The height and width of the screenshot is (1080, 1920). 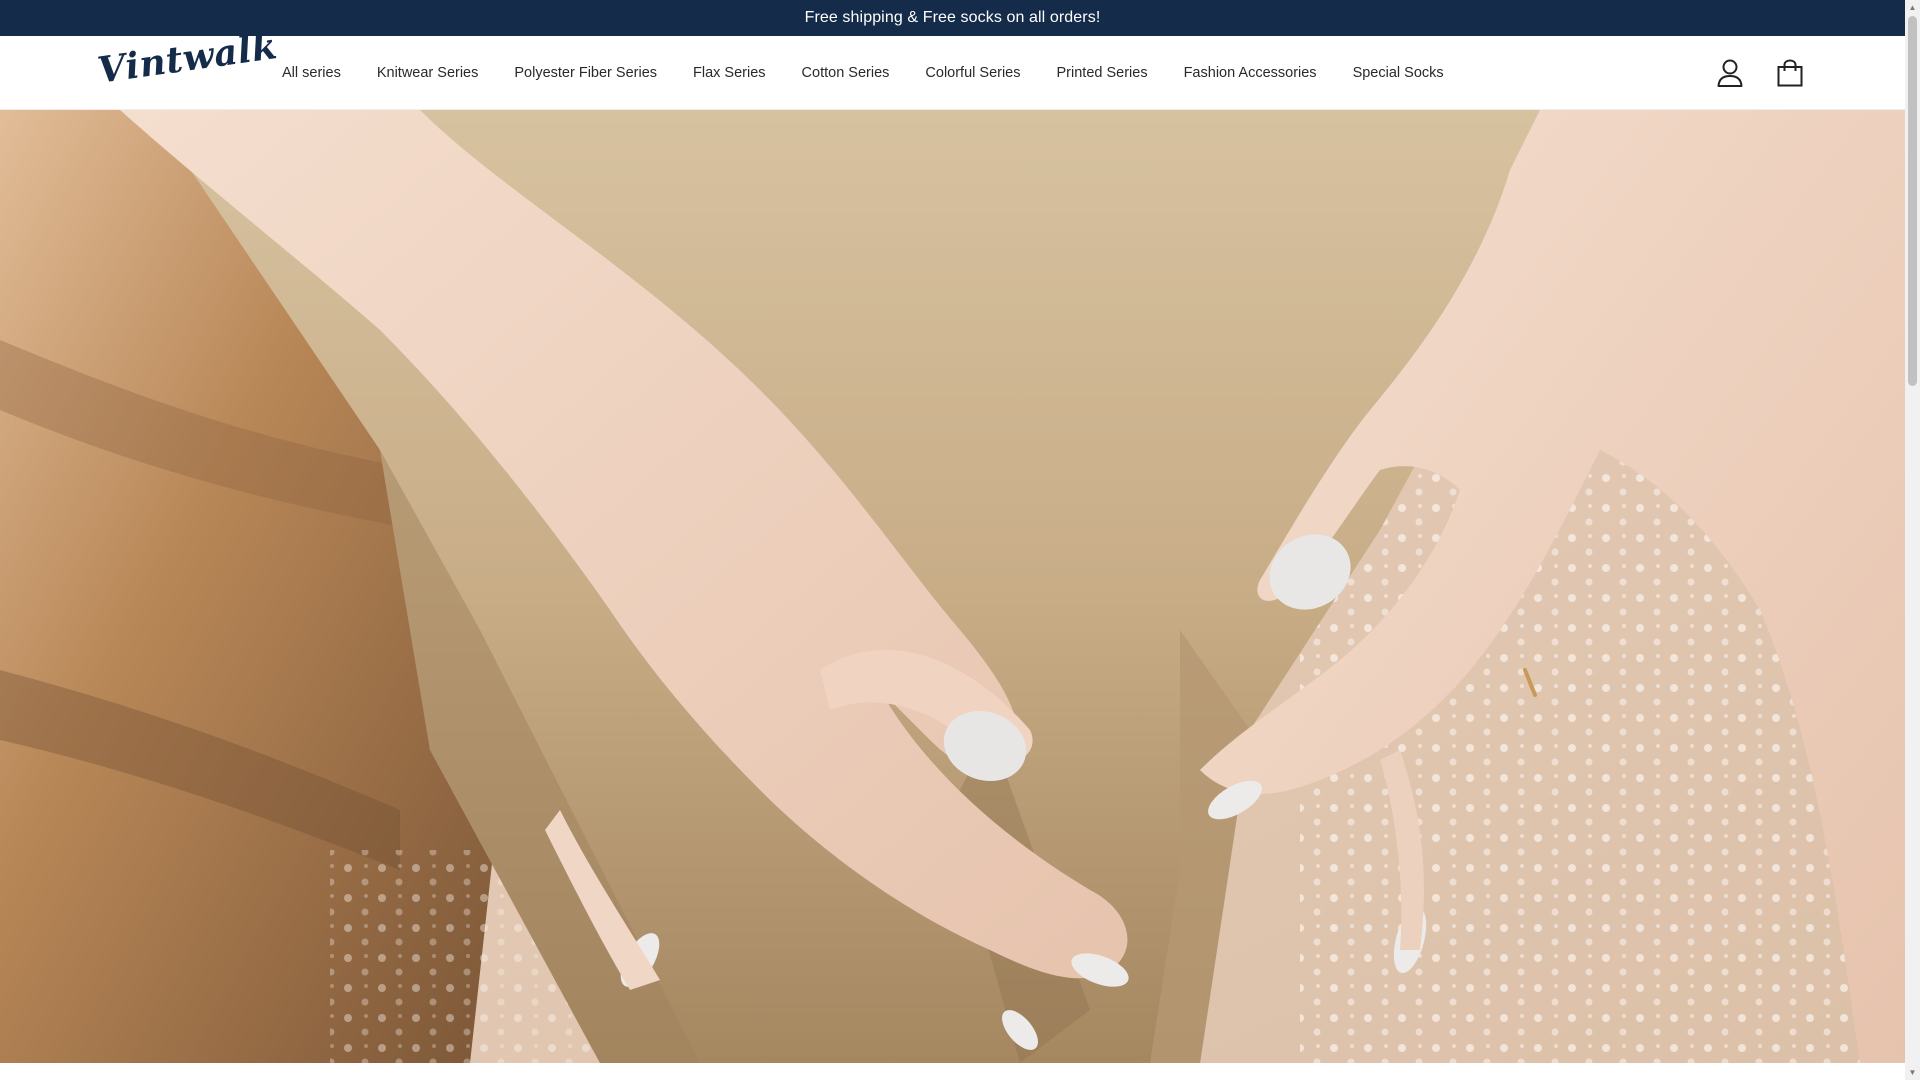 What do you see at coordinates (1912, 540) in the screenshot?
I see `vertical-scrollbar: ▲ ▼` at bounding box center [1912, 540].